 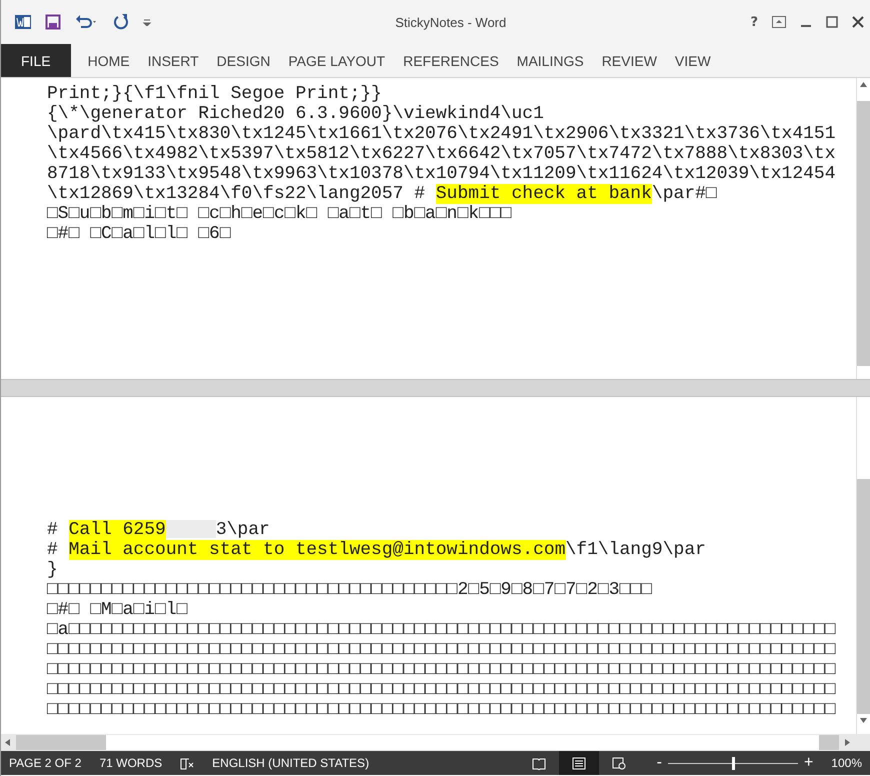 I want to click on close-icon, so click(x=858, y=22).